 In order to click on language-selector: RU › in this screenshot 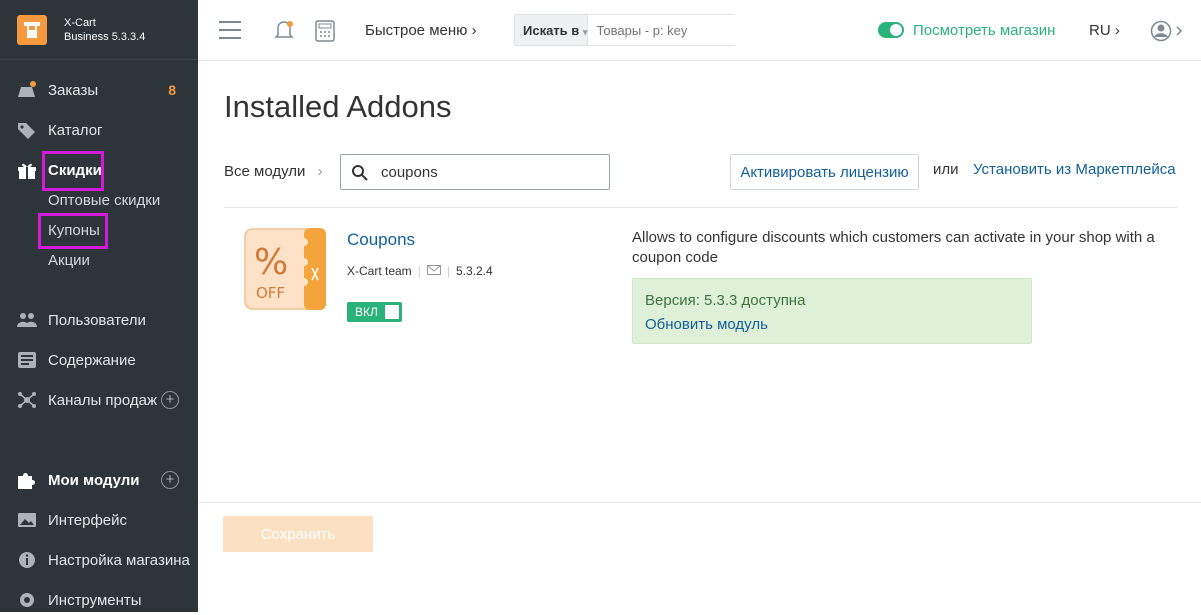, I will do `click(1104, 30)`.